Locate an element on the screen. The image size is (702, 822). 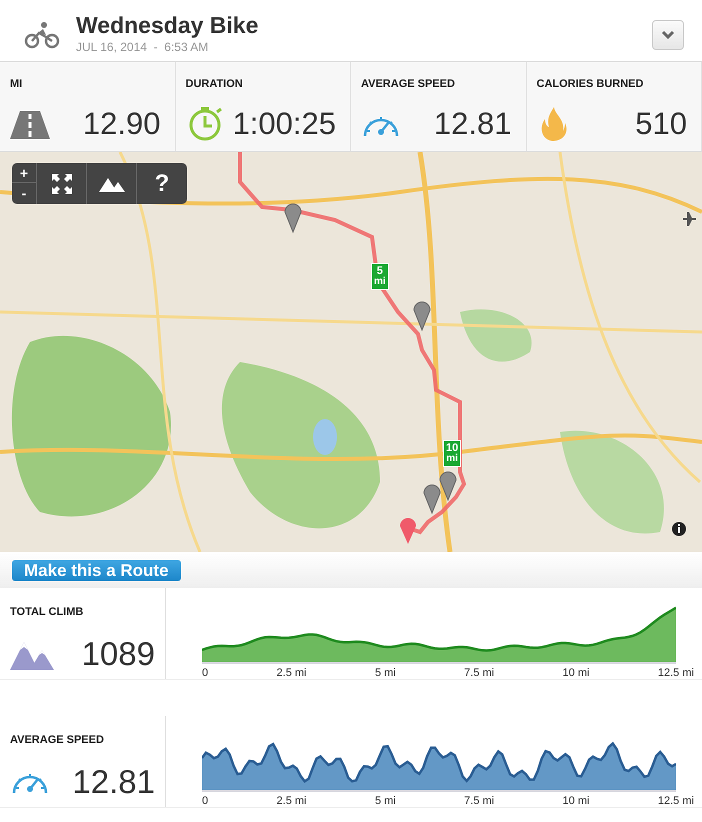
expand-icon is located at coordinates (61, 183).